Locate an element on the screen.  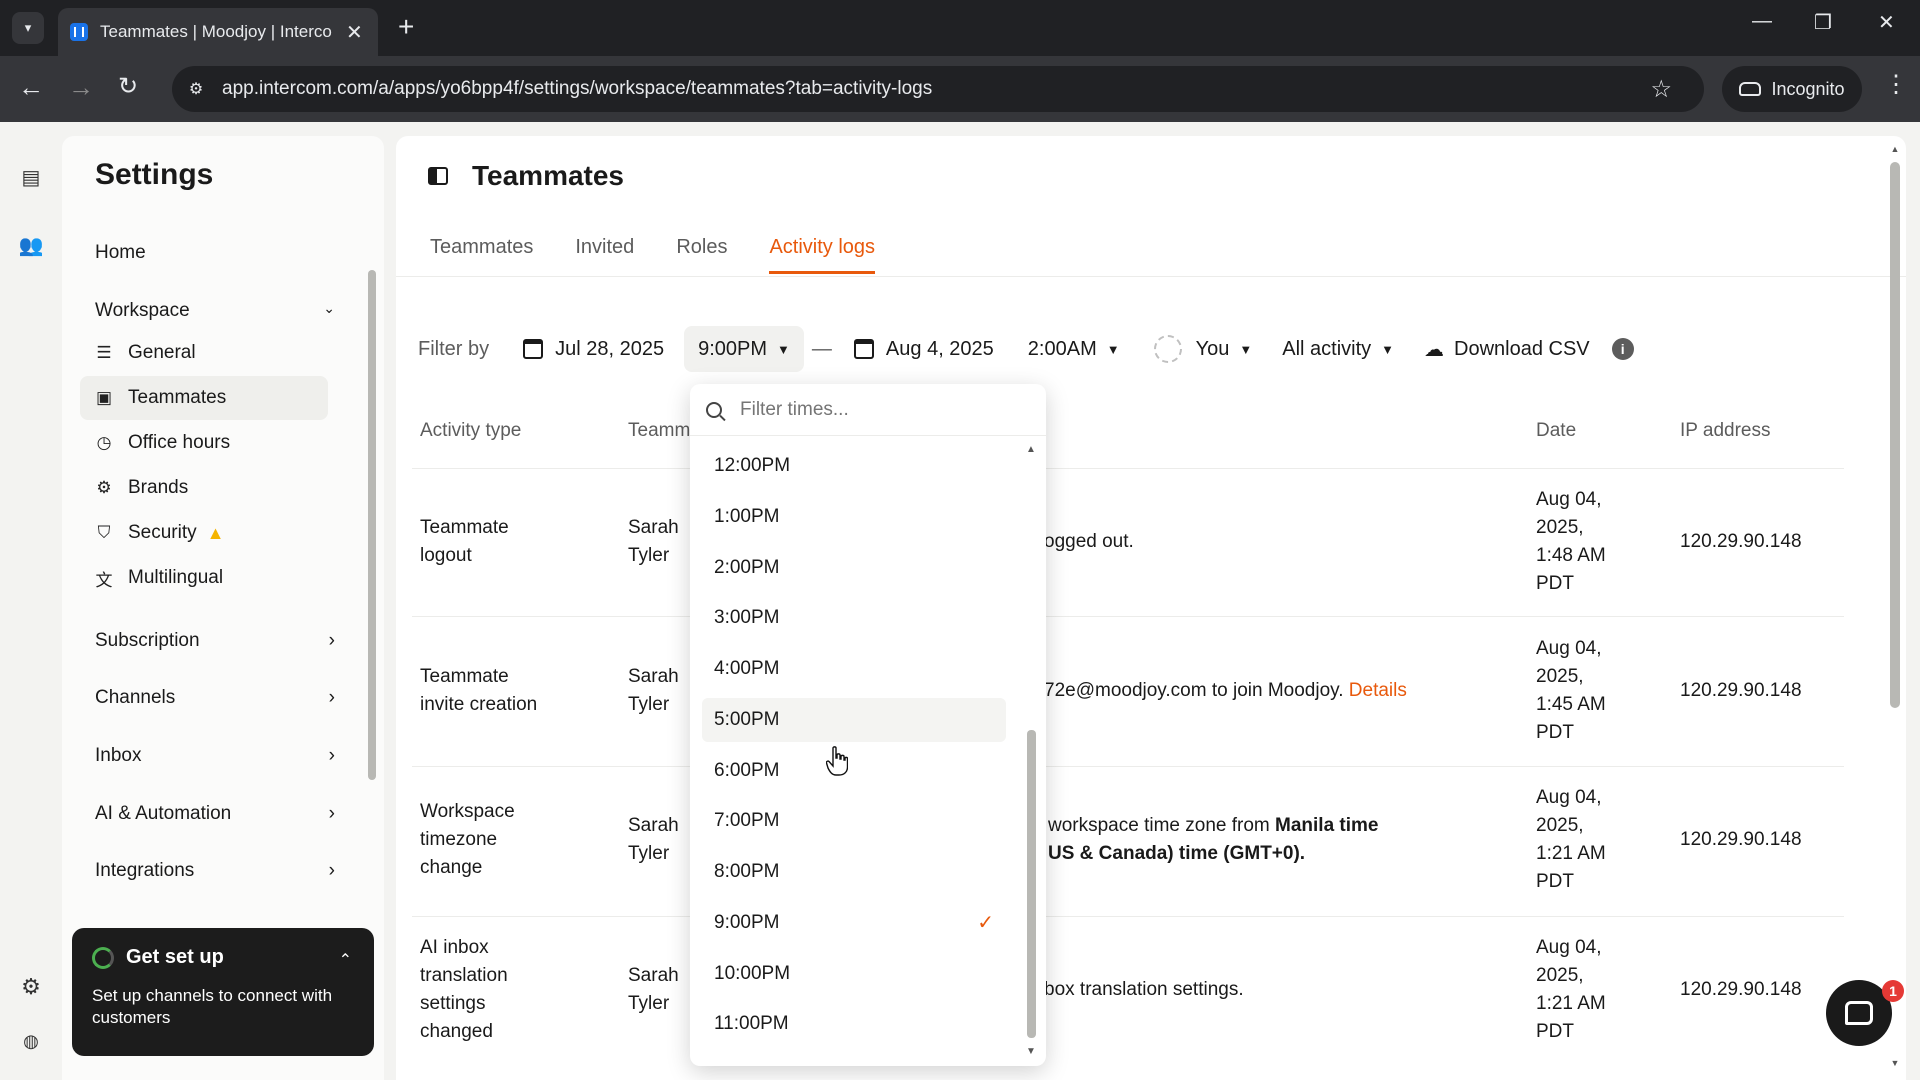
sidebar-item-teammates: ▣ Teammates is located at coordinates (204, 398).